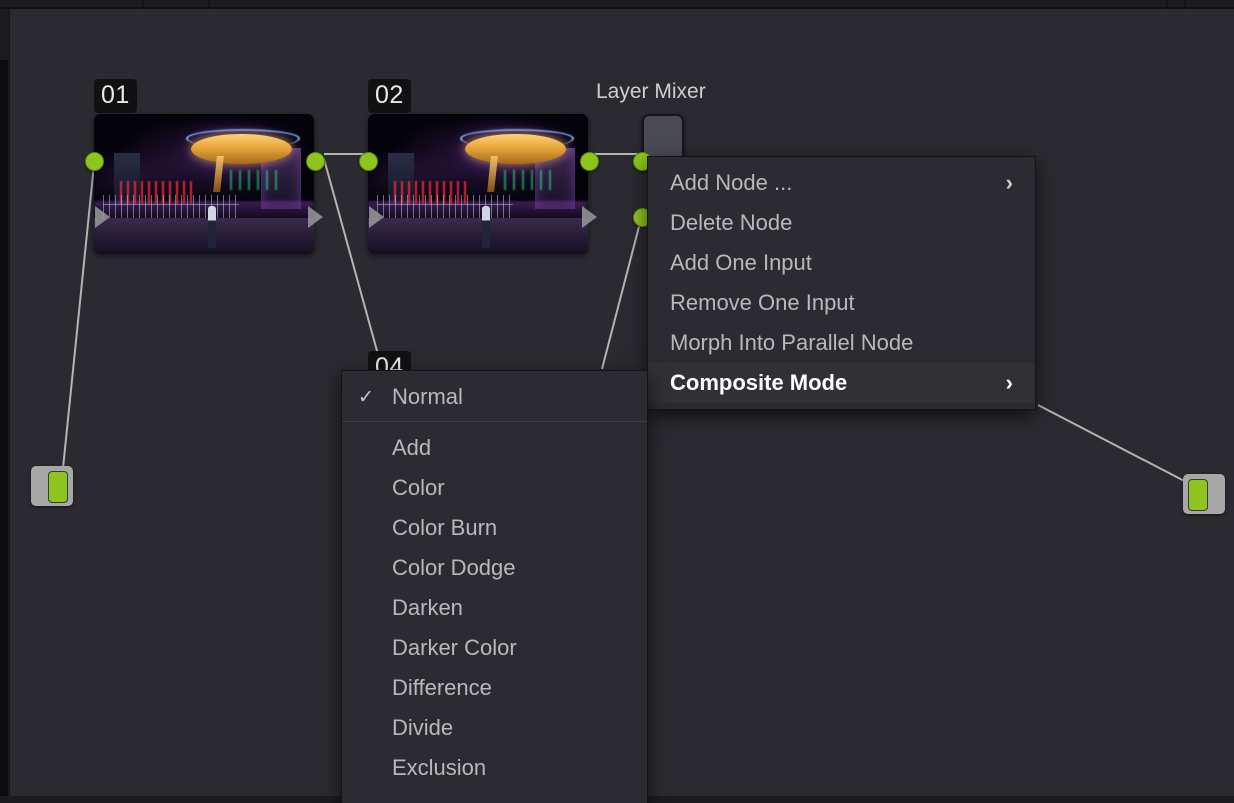 The height and width of the screenshot is (803, 1234). I want to click on panel-left-shadow, so click(4, 428).